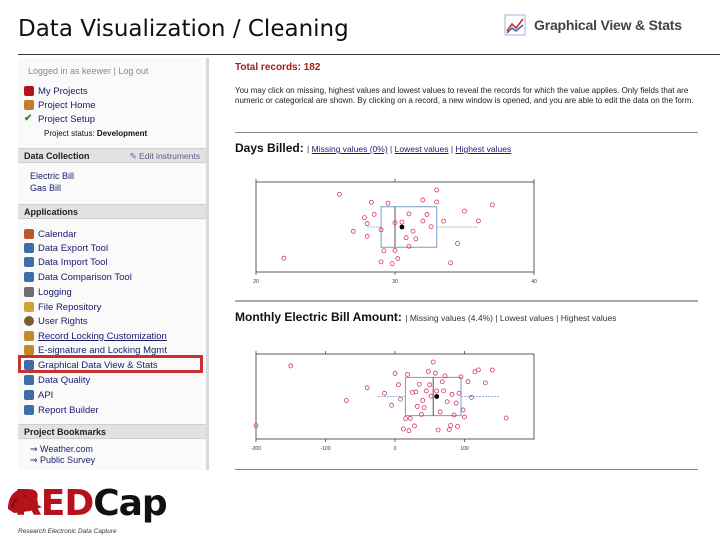 This screenshot has width=720, height=540. I want to click on sidebar-item-project-home: Project Home, so click(60, 105).